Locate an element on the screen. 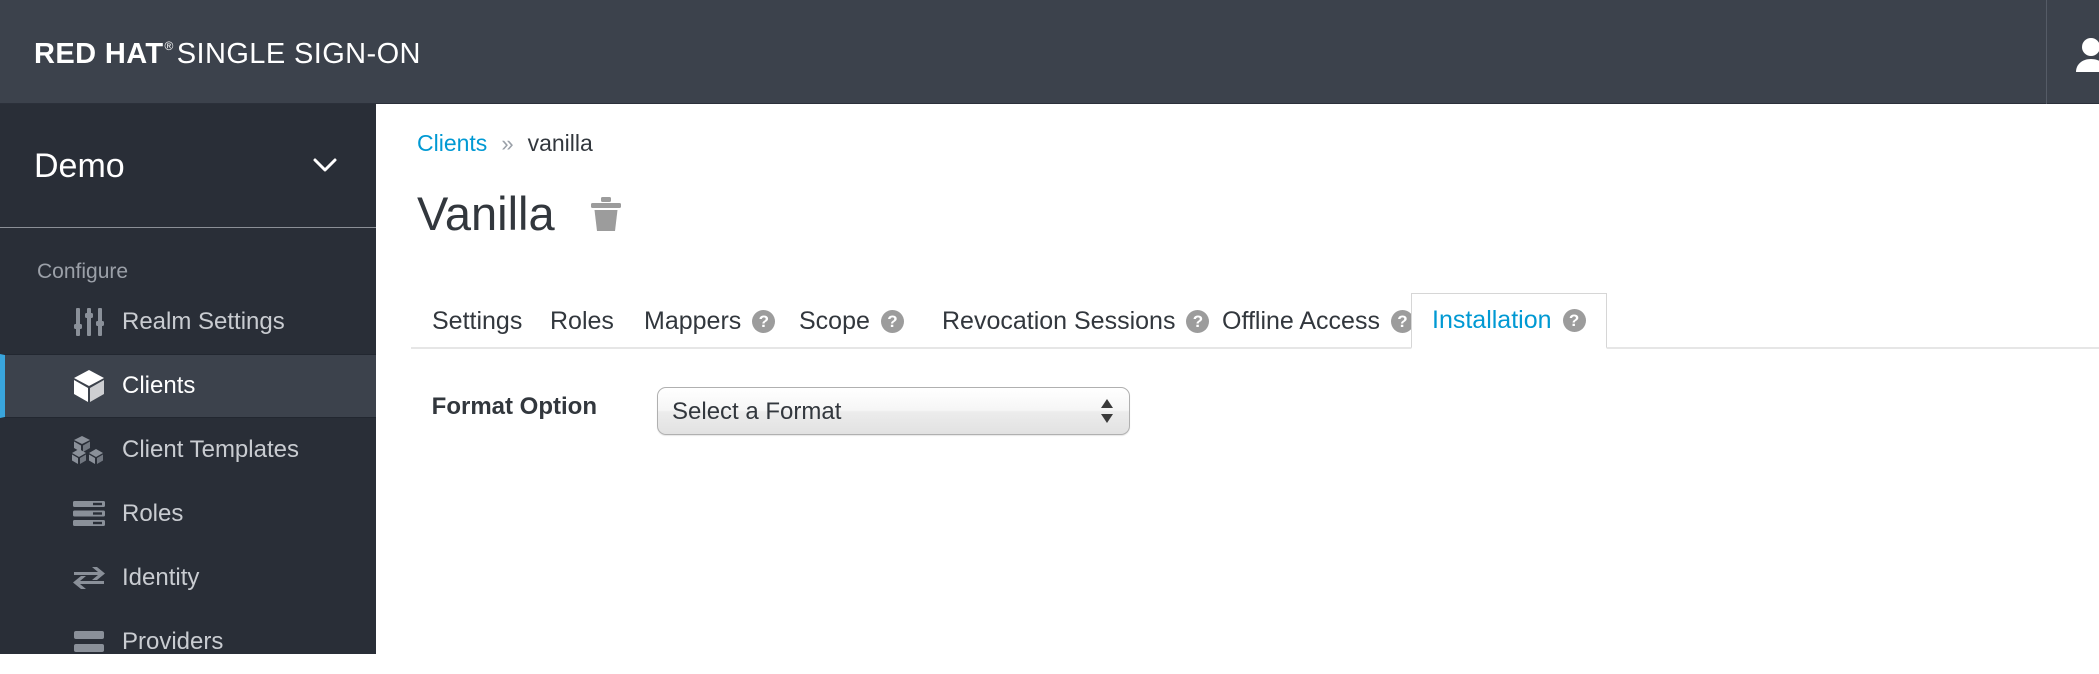  sidebar-item-identity: Identity is located at coordinates (188, 578).